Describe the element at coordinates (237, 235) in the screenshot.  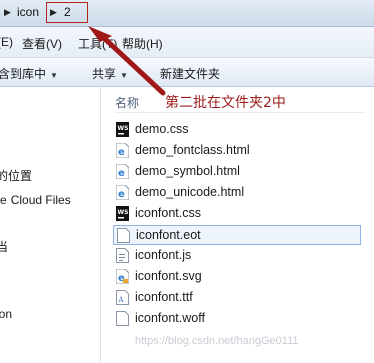
I see `file-row-selected: iconfont.eot` at that location.